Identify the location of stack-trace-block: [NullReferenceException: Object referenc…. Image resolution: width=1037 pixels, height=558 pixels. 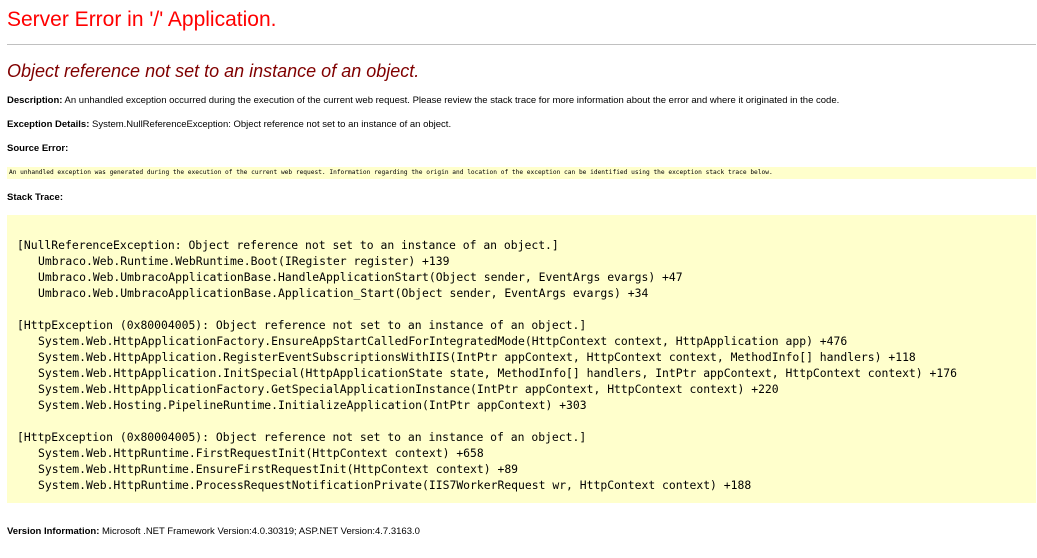
(526, 269).